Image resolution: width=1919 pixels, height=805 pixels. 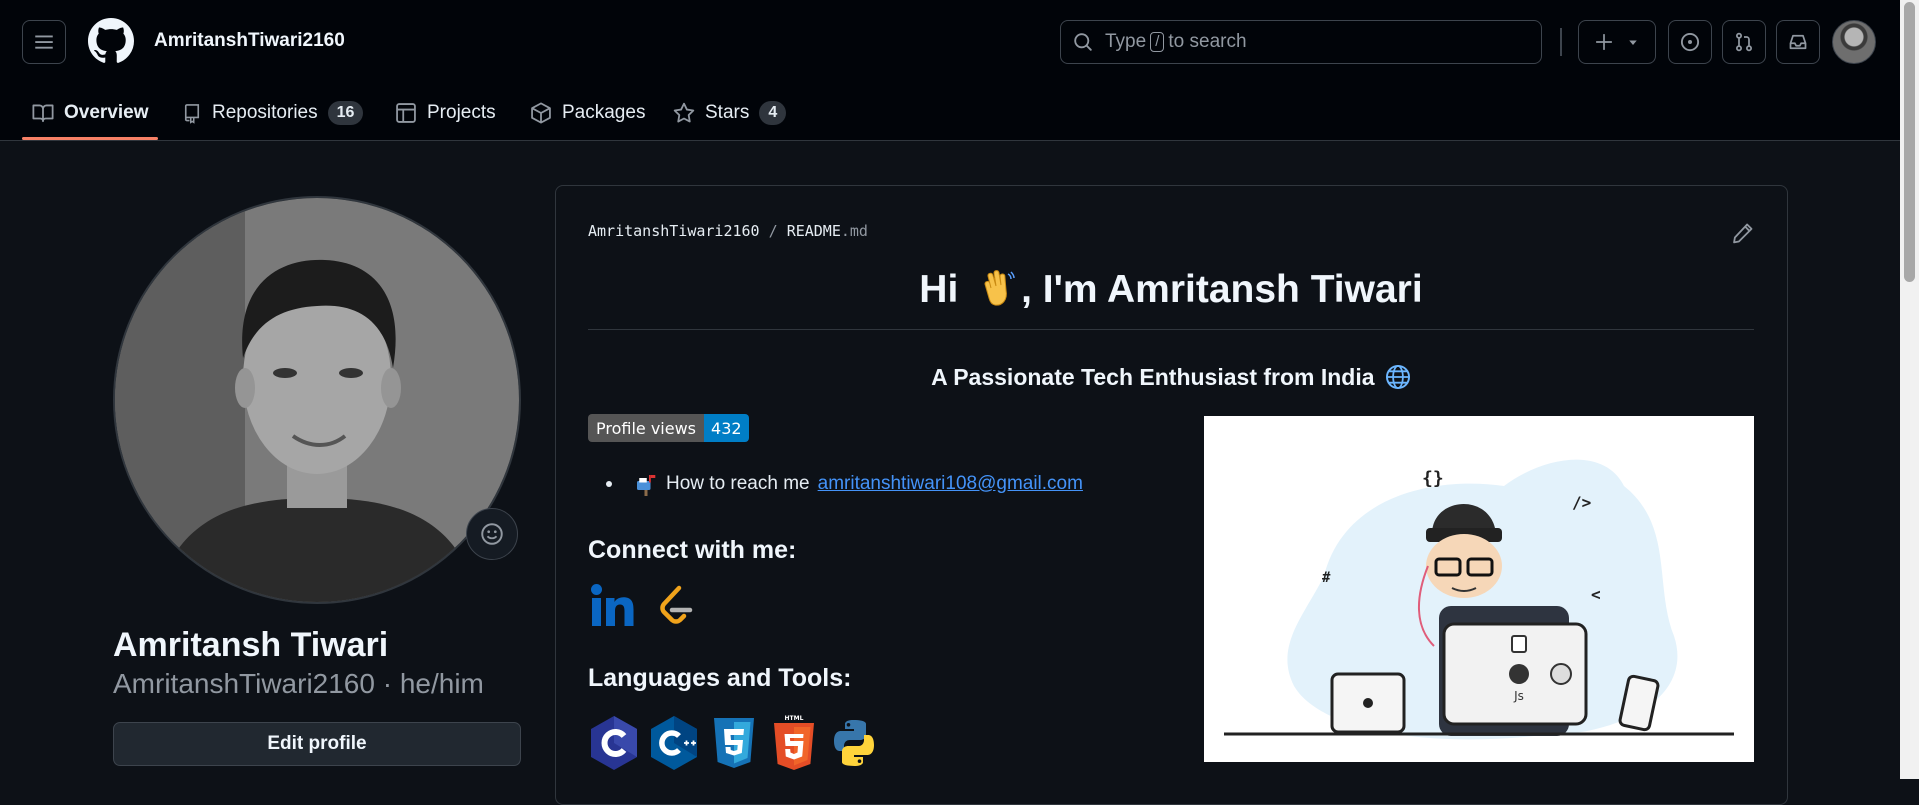 What do you see at coordinates (1171, 329) in the screenshot?
I see `title-divider` at bounding box center [1171, 329].